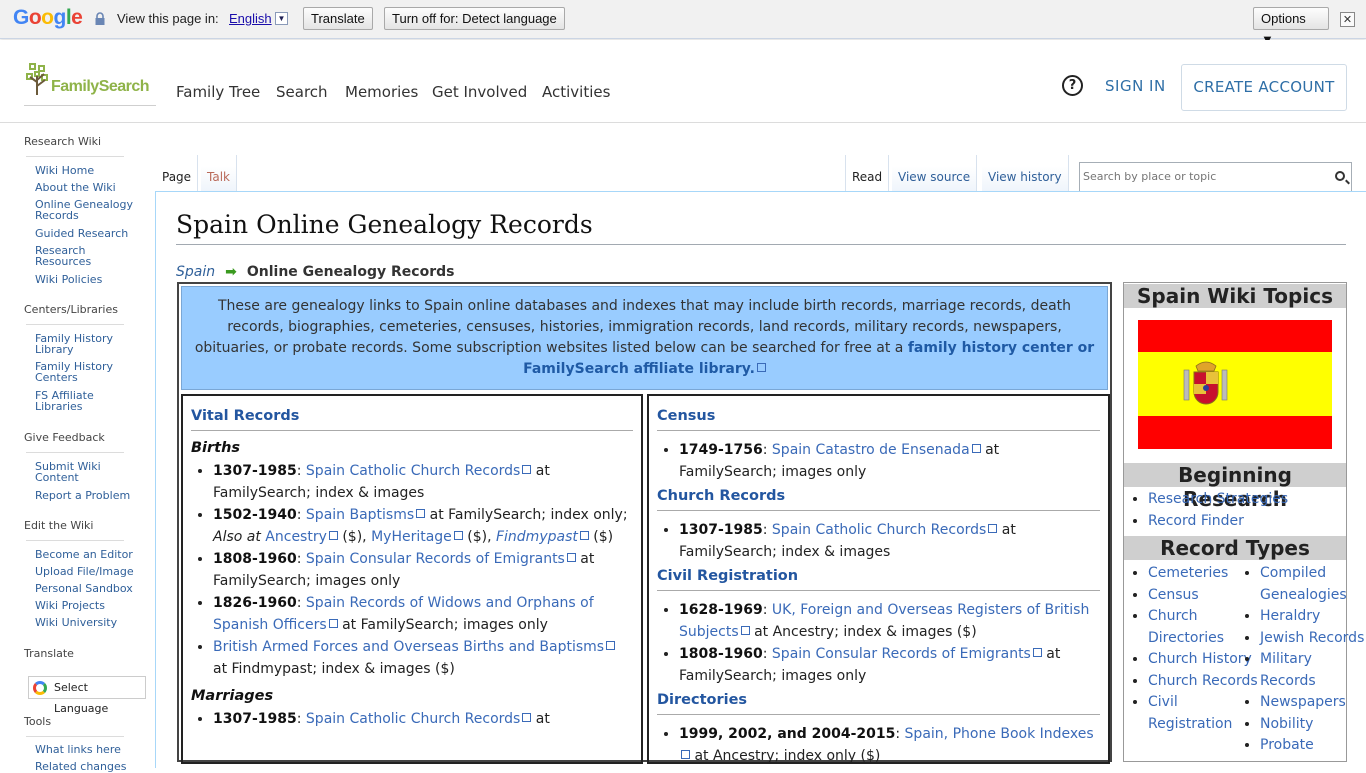 This screenshot has width=1366, height=773. I want to click on sidebar-item-guided-research: Guided Research, so click(87, 233).